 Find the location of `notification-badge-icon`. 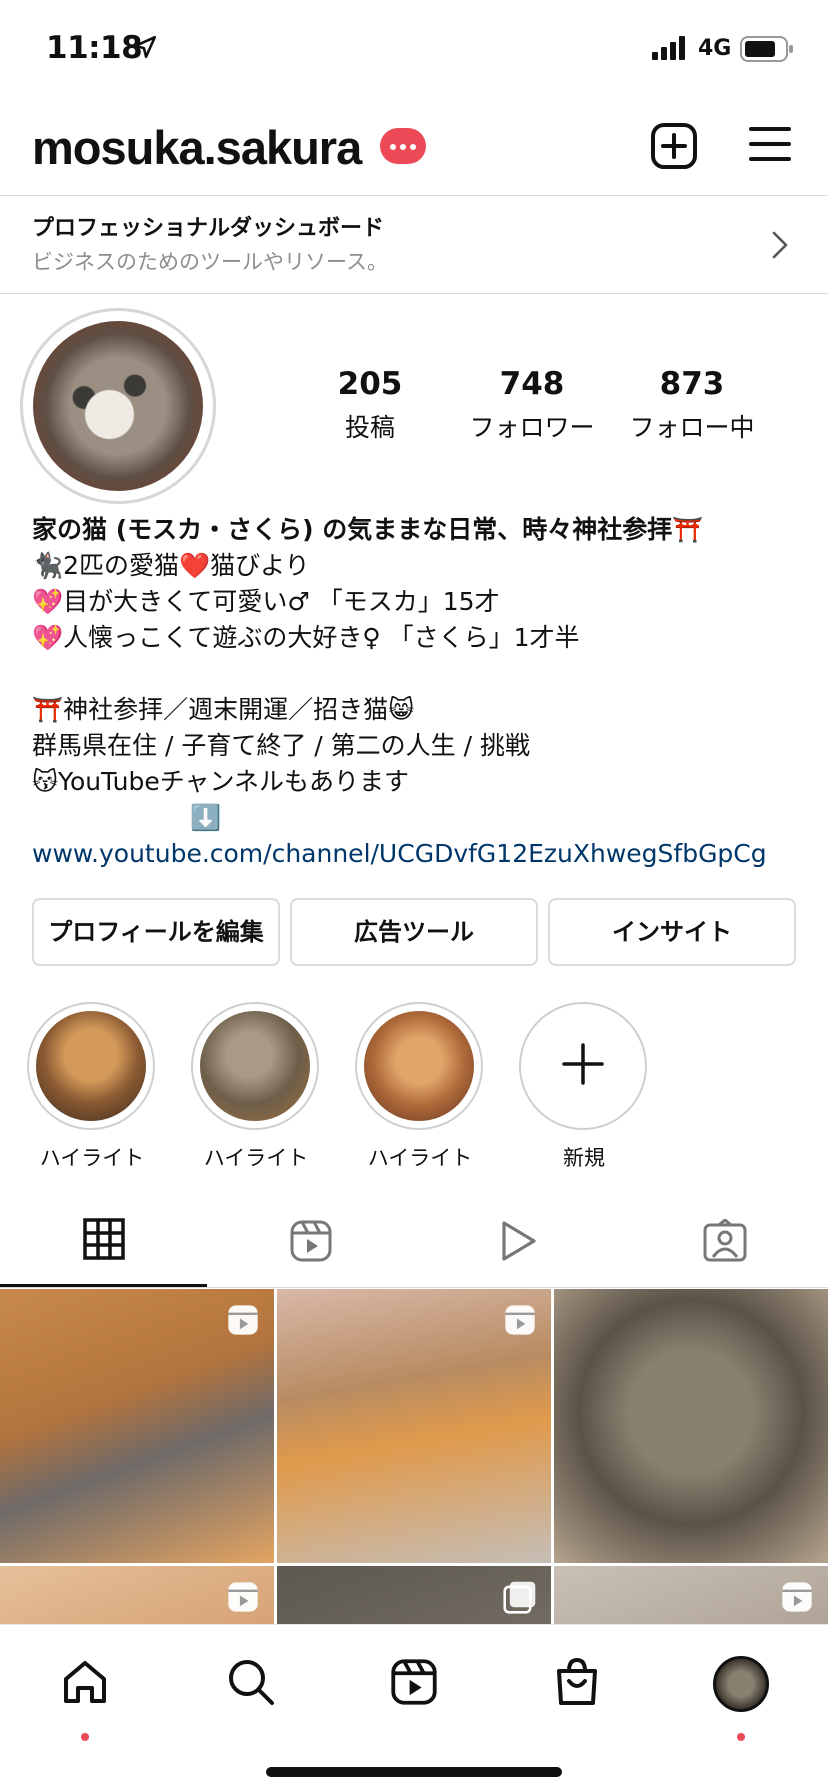

notification-badge-icon is located at coordinates (403, 146).